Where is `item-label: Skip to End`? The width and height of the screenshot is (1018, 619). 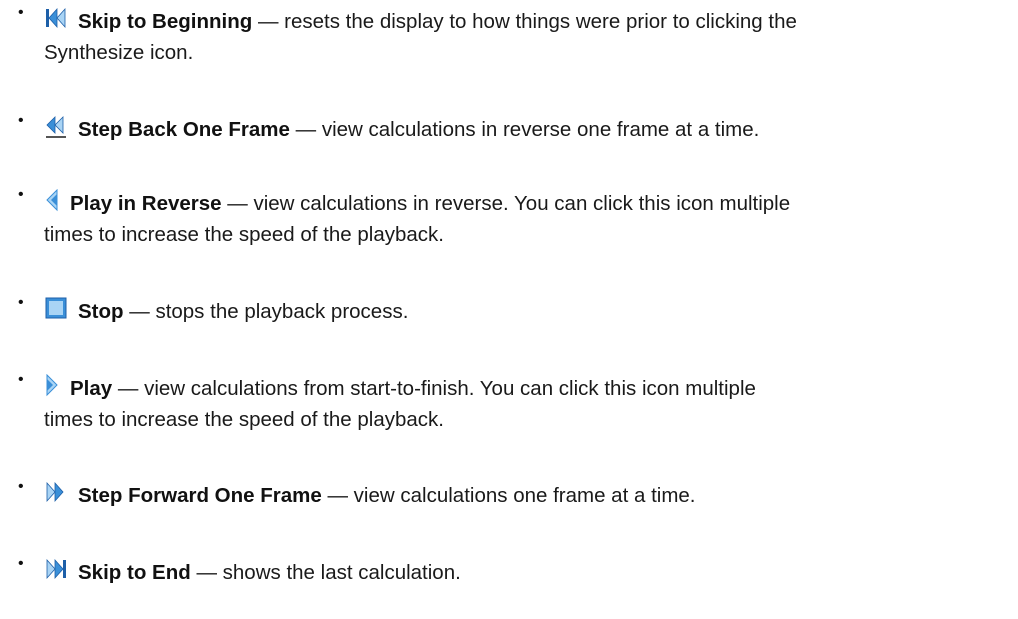
item-label: Skip to End is located at coordinates (134, 572).